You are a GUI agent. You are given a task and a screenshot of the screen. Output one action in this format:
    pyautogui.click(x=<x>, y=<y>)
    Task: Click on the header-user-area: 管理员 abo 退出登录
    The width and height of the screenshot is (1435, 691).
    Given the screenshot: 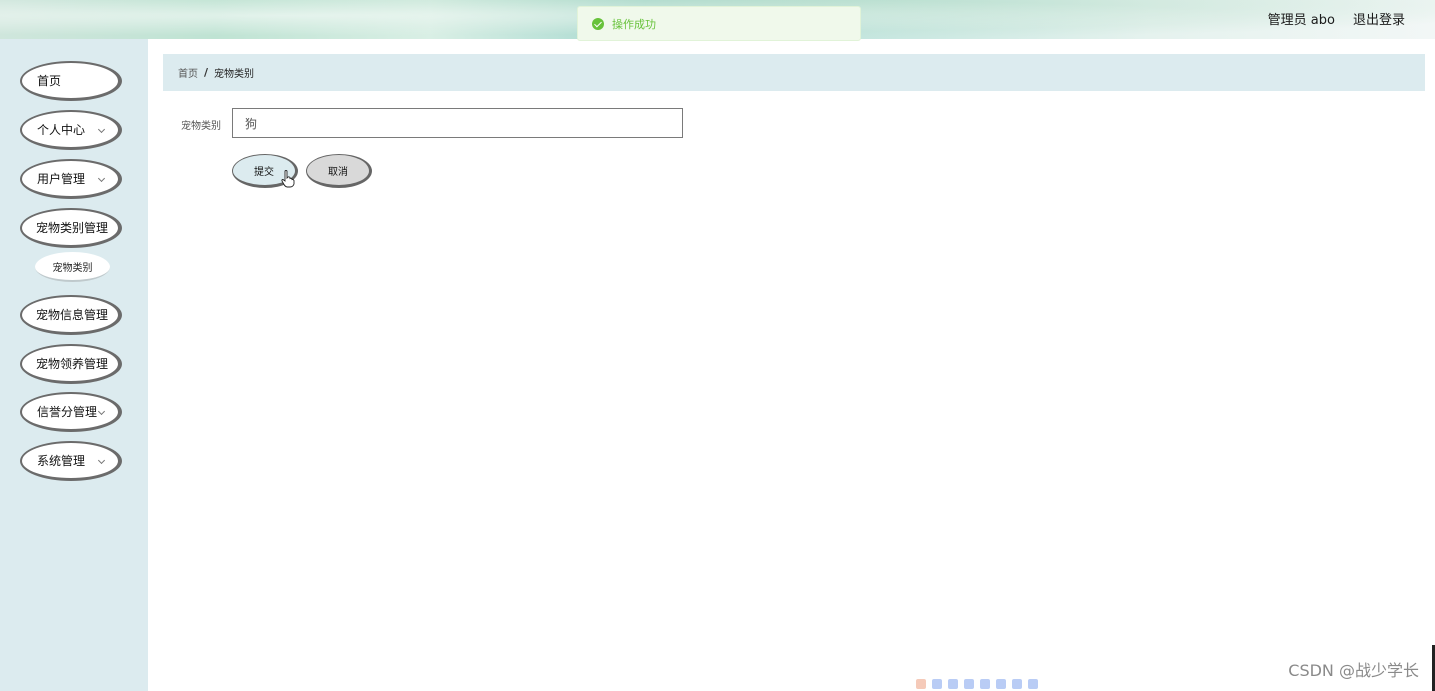 What is the action you would take?
    pyautogui.click(x=1336, y=18)
    